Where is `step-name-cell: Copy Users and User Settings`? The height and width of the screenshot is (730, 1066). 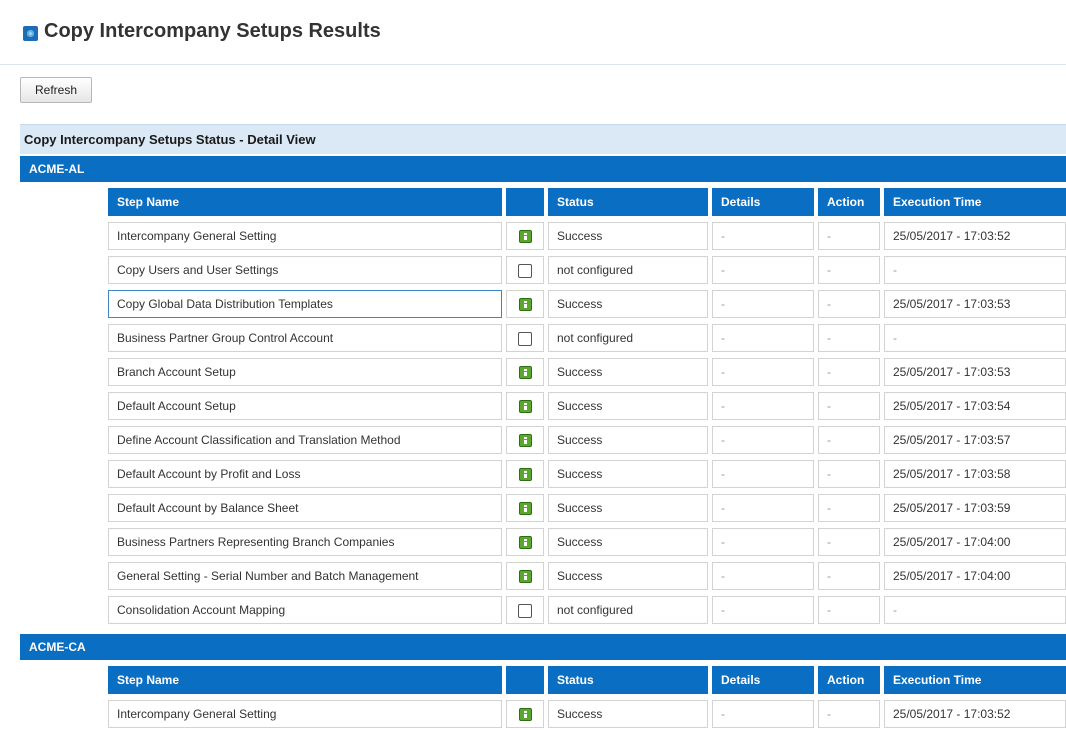
step-name-cell: Copy Users and User Settings is located at coordinates (305, 270).